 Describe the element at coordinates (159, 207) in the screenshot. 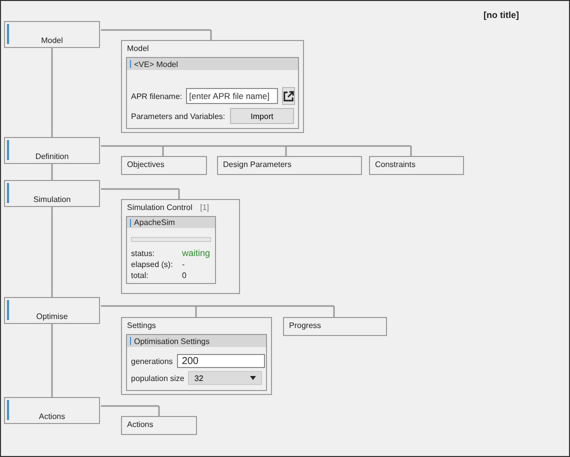

I see `panel-title: Simulation Control` at that location.